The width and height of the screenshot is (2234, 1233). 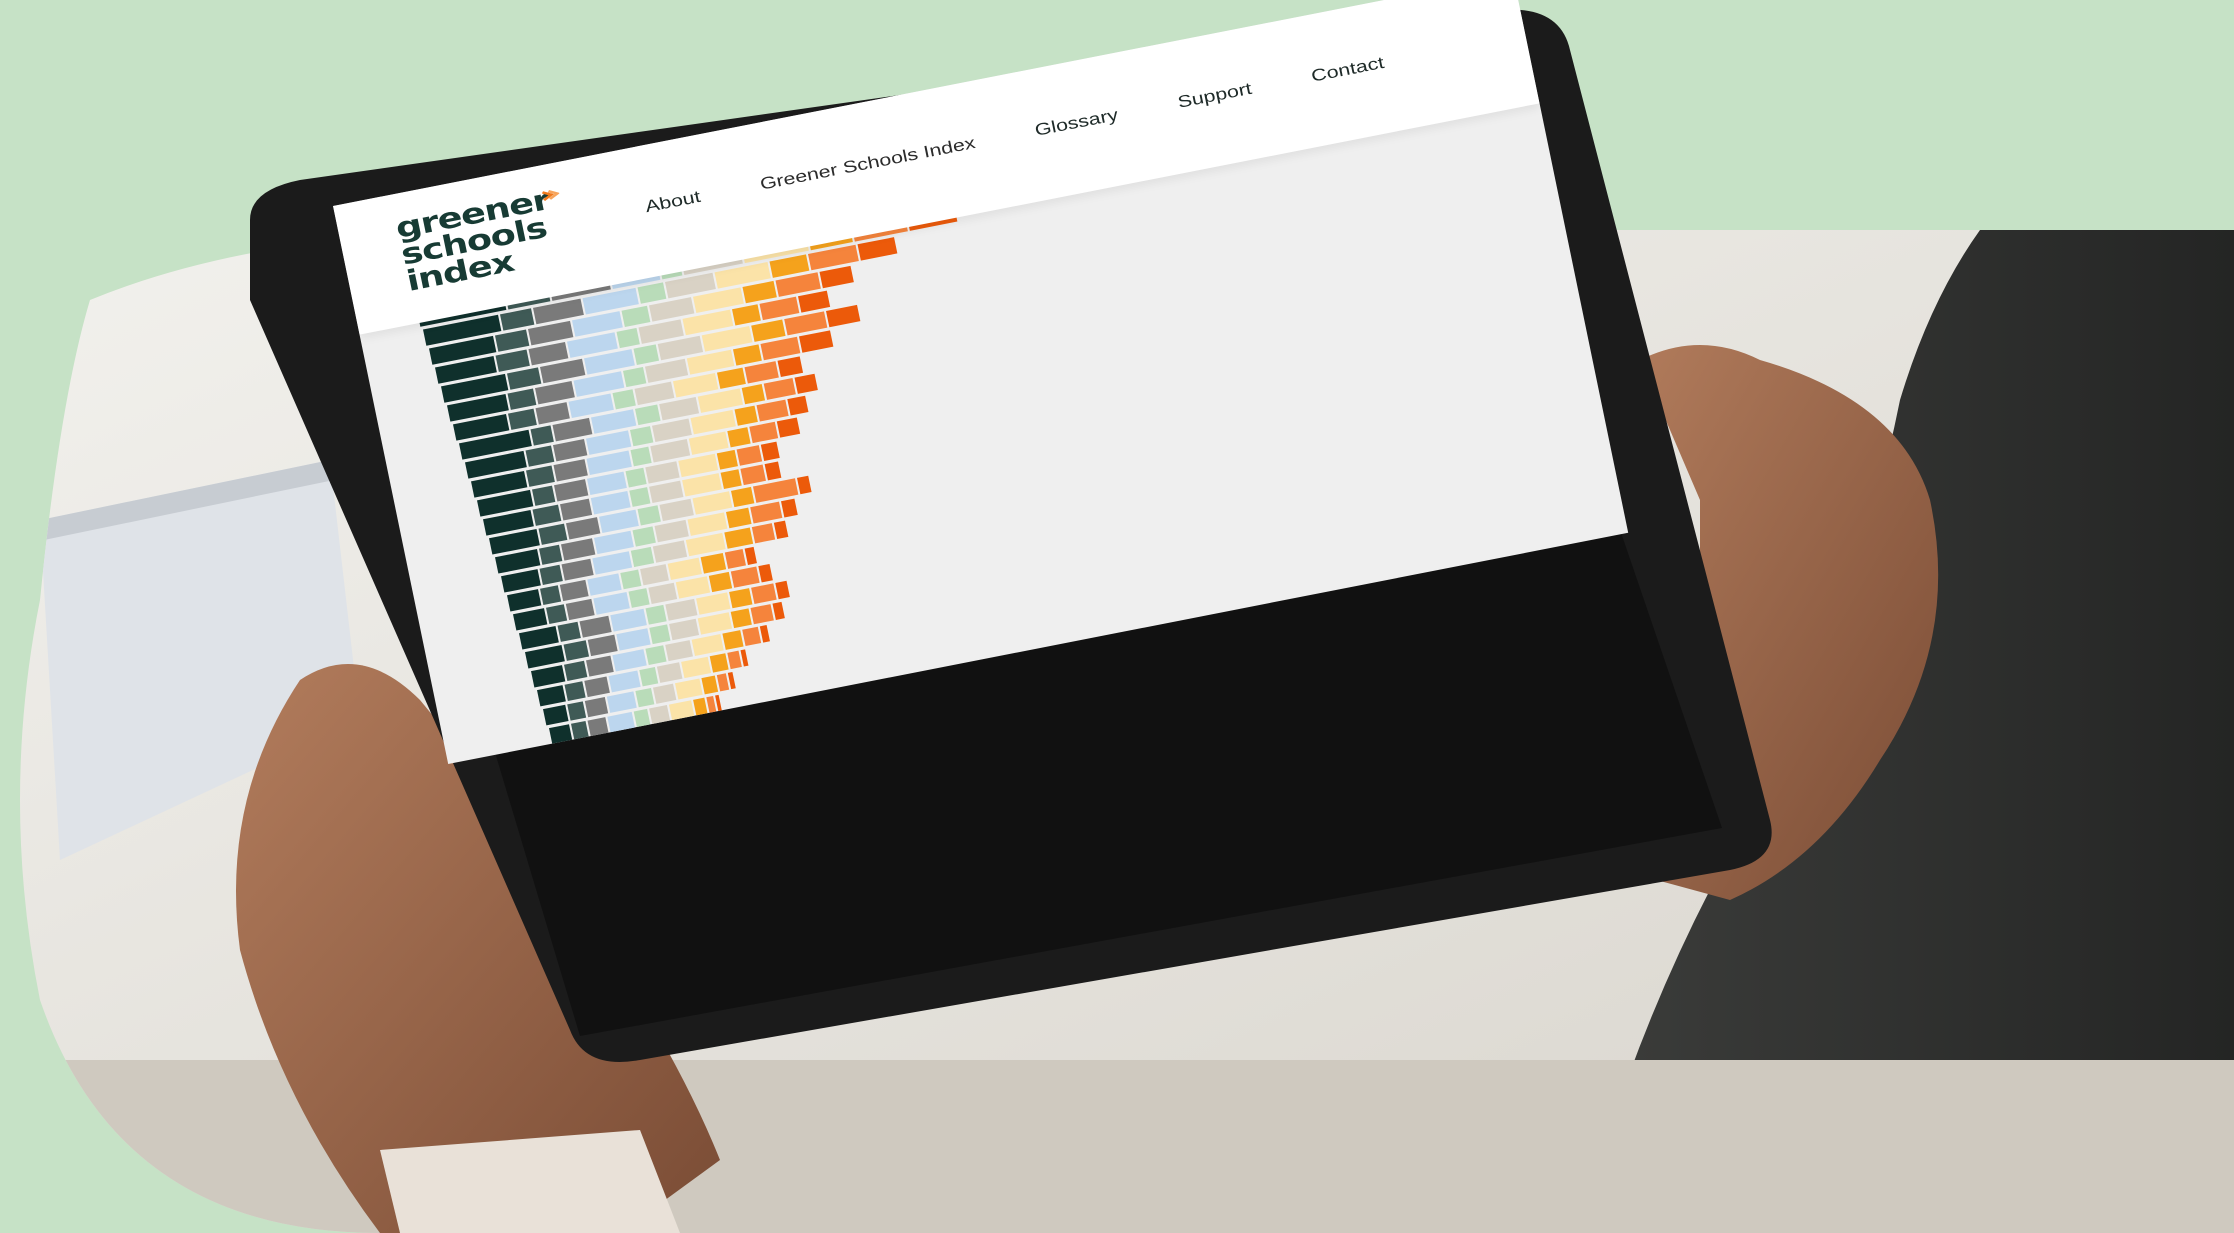 What do you see at coordinates (1348, 70) in the screenshot?
I see `nav-contact: Contact` at bounding box center [1348, 70].